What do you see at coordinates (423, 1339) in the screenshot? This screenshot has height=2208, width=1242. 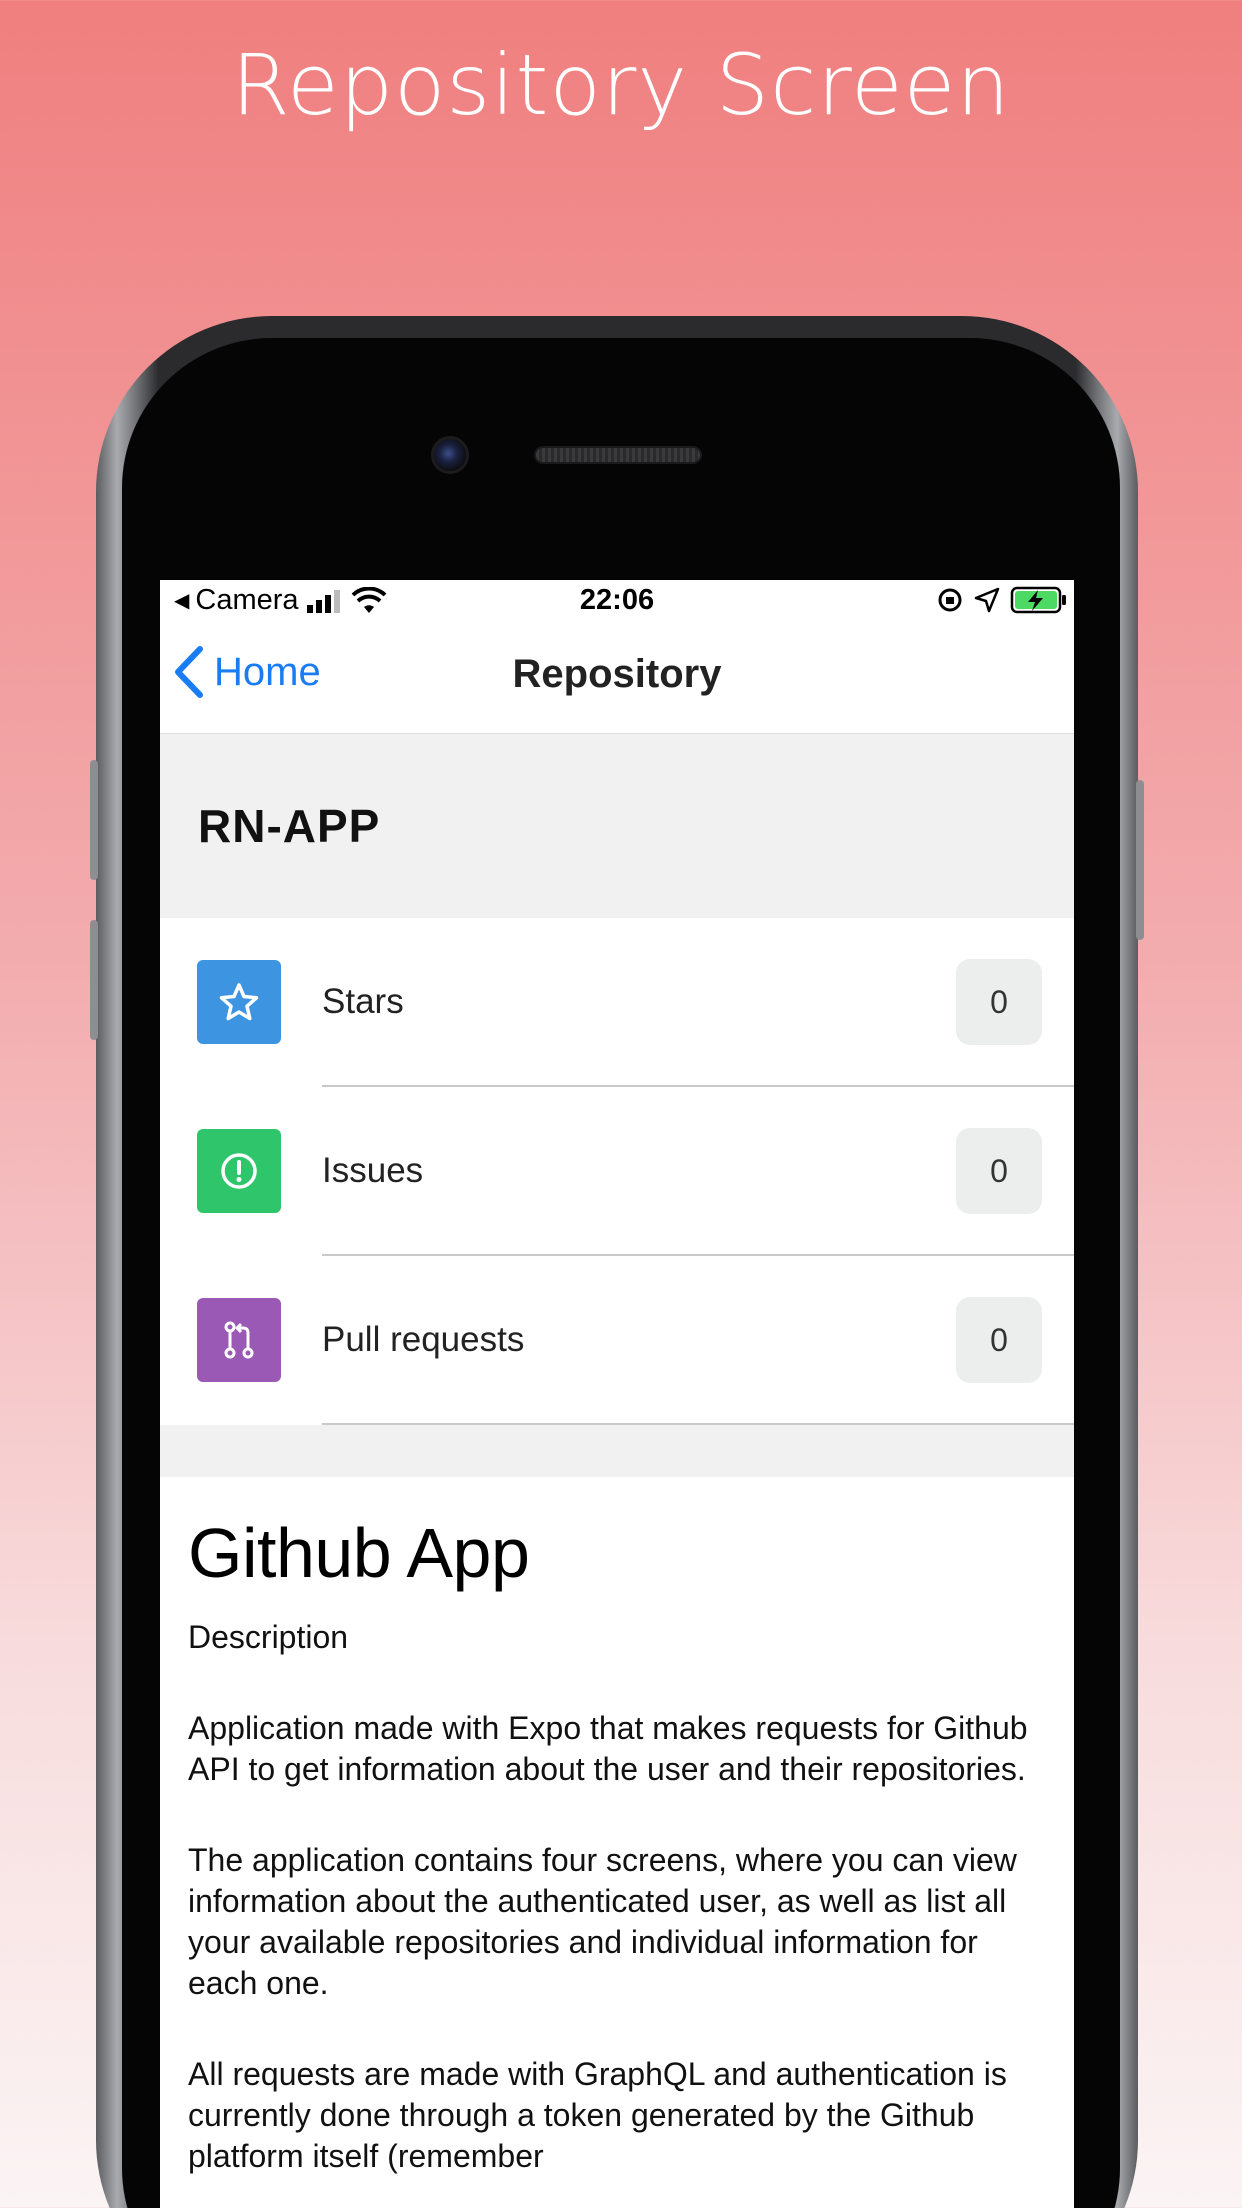 I see `stat-label: Pull requests` at bounding box center [423, 1339].